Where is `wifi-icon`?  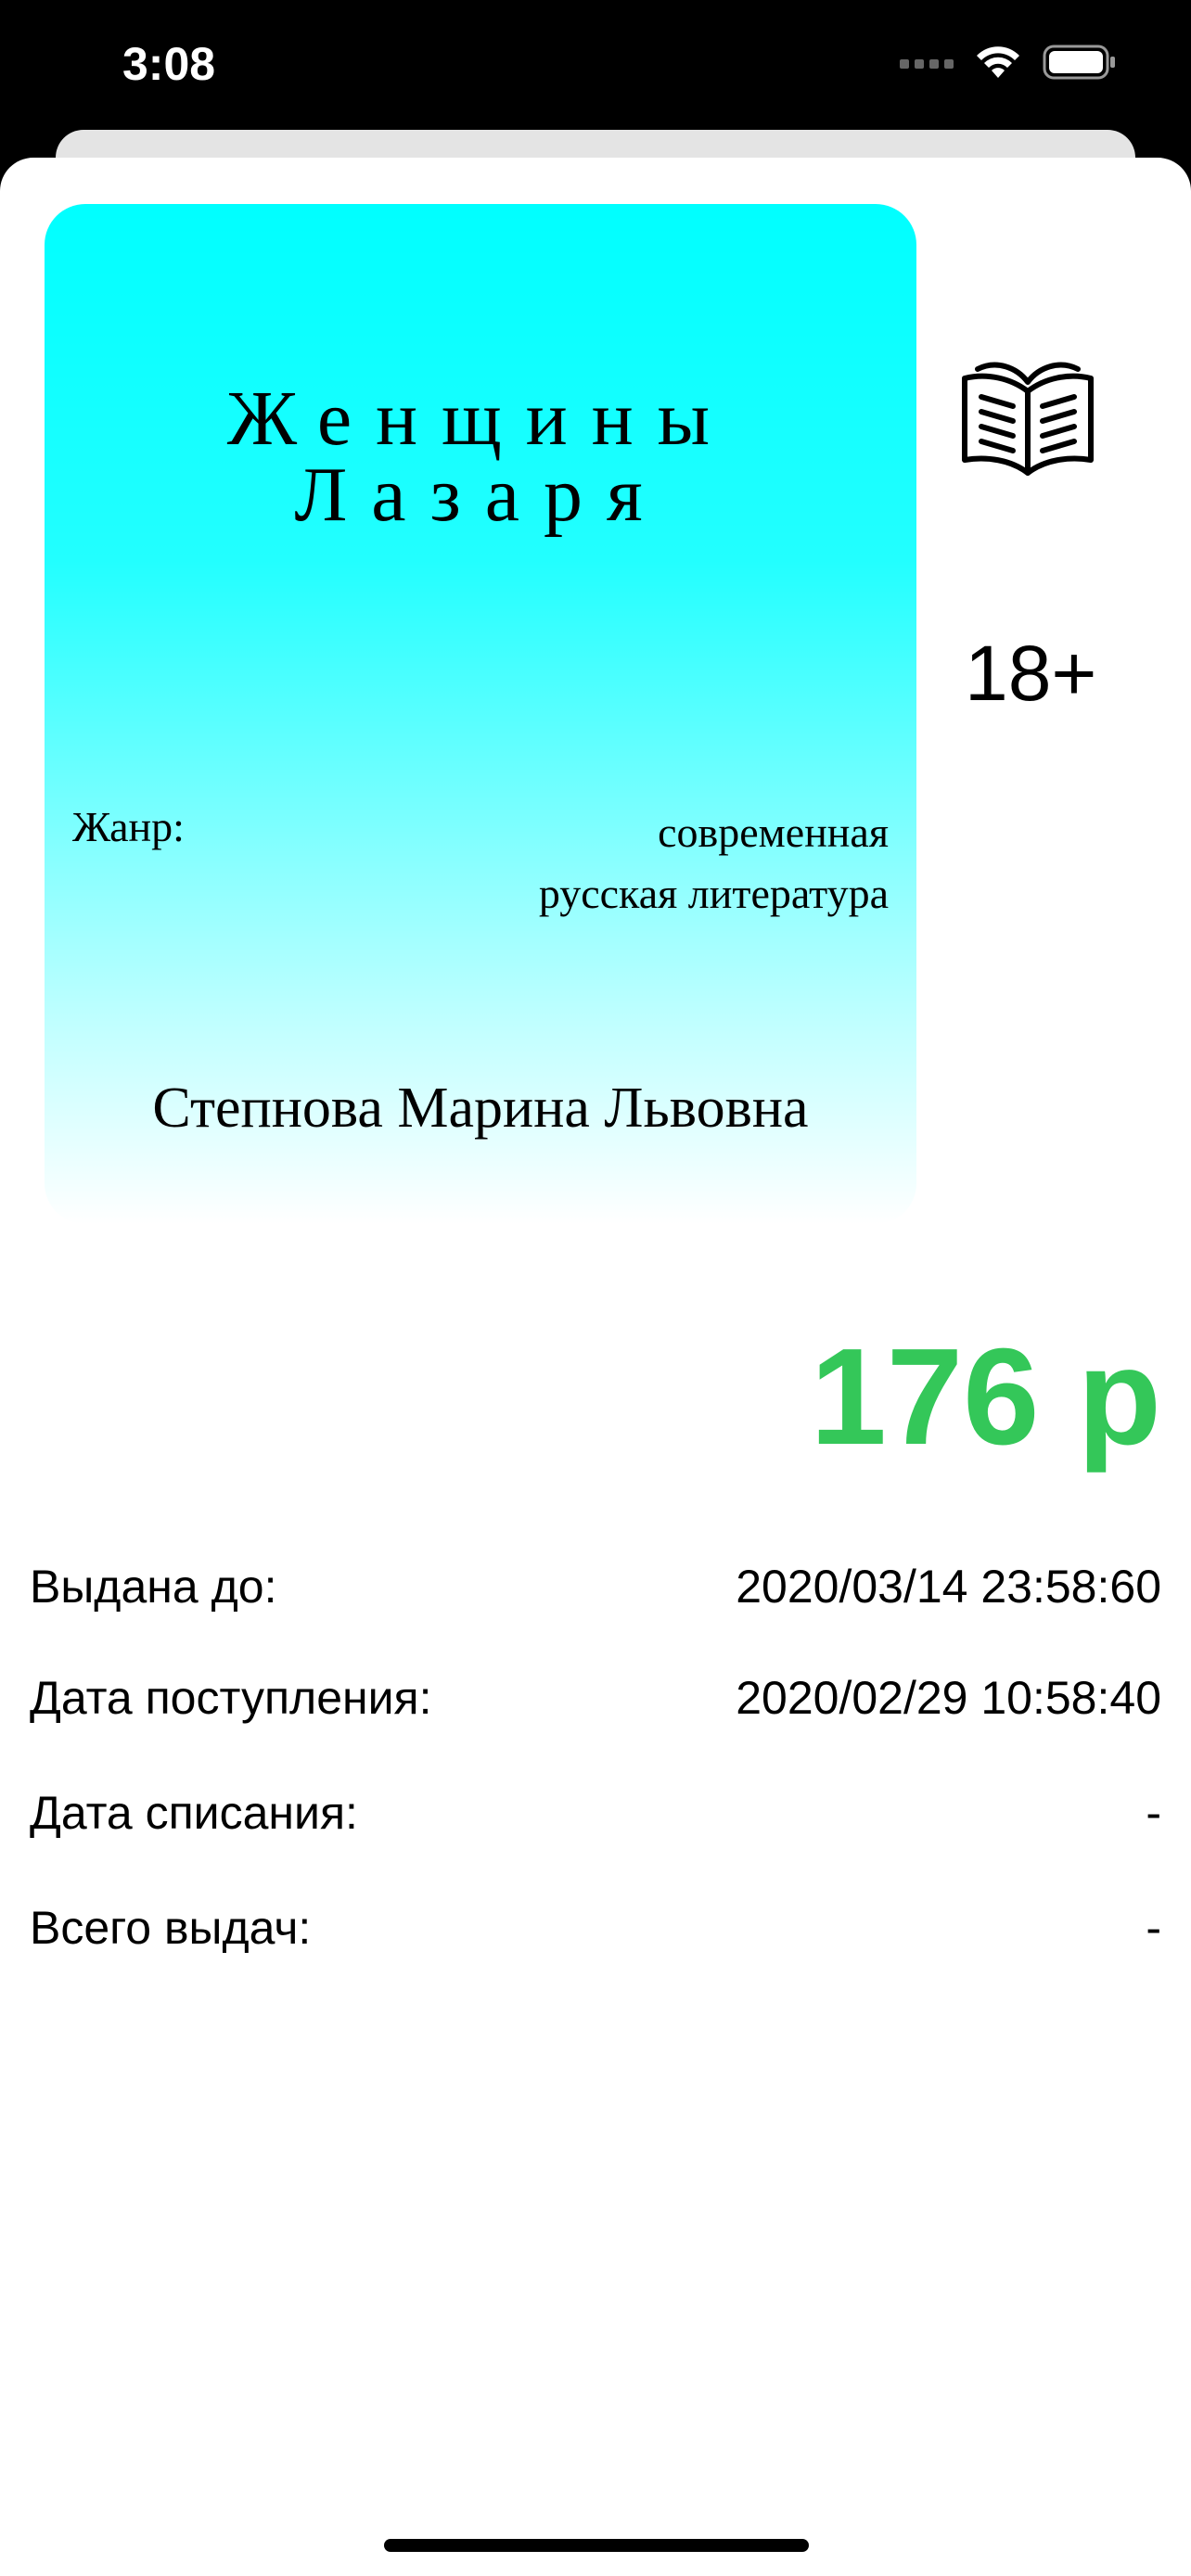 wifi-icon is located at coordinates (998, 62).